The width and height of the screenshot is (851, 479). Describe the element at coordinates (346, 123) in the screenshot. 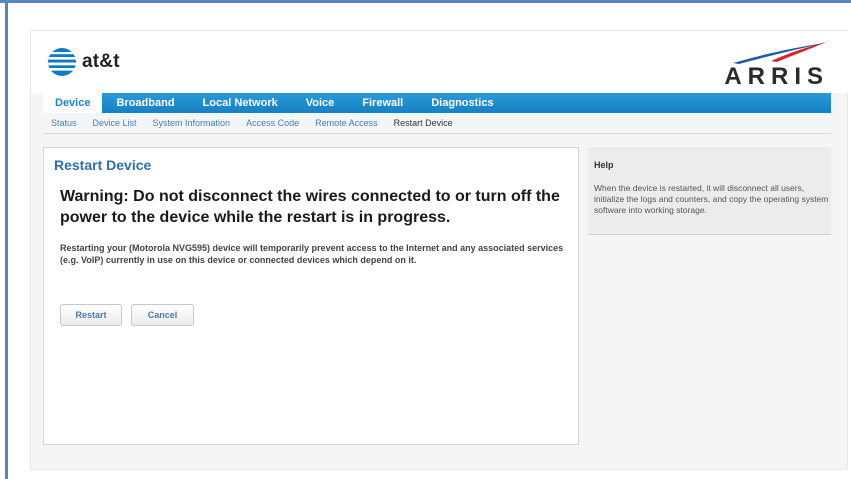

I see `subtab-remote-access: Remote Access` at that location.